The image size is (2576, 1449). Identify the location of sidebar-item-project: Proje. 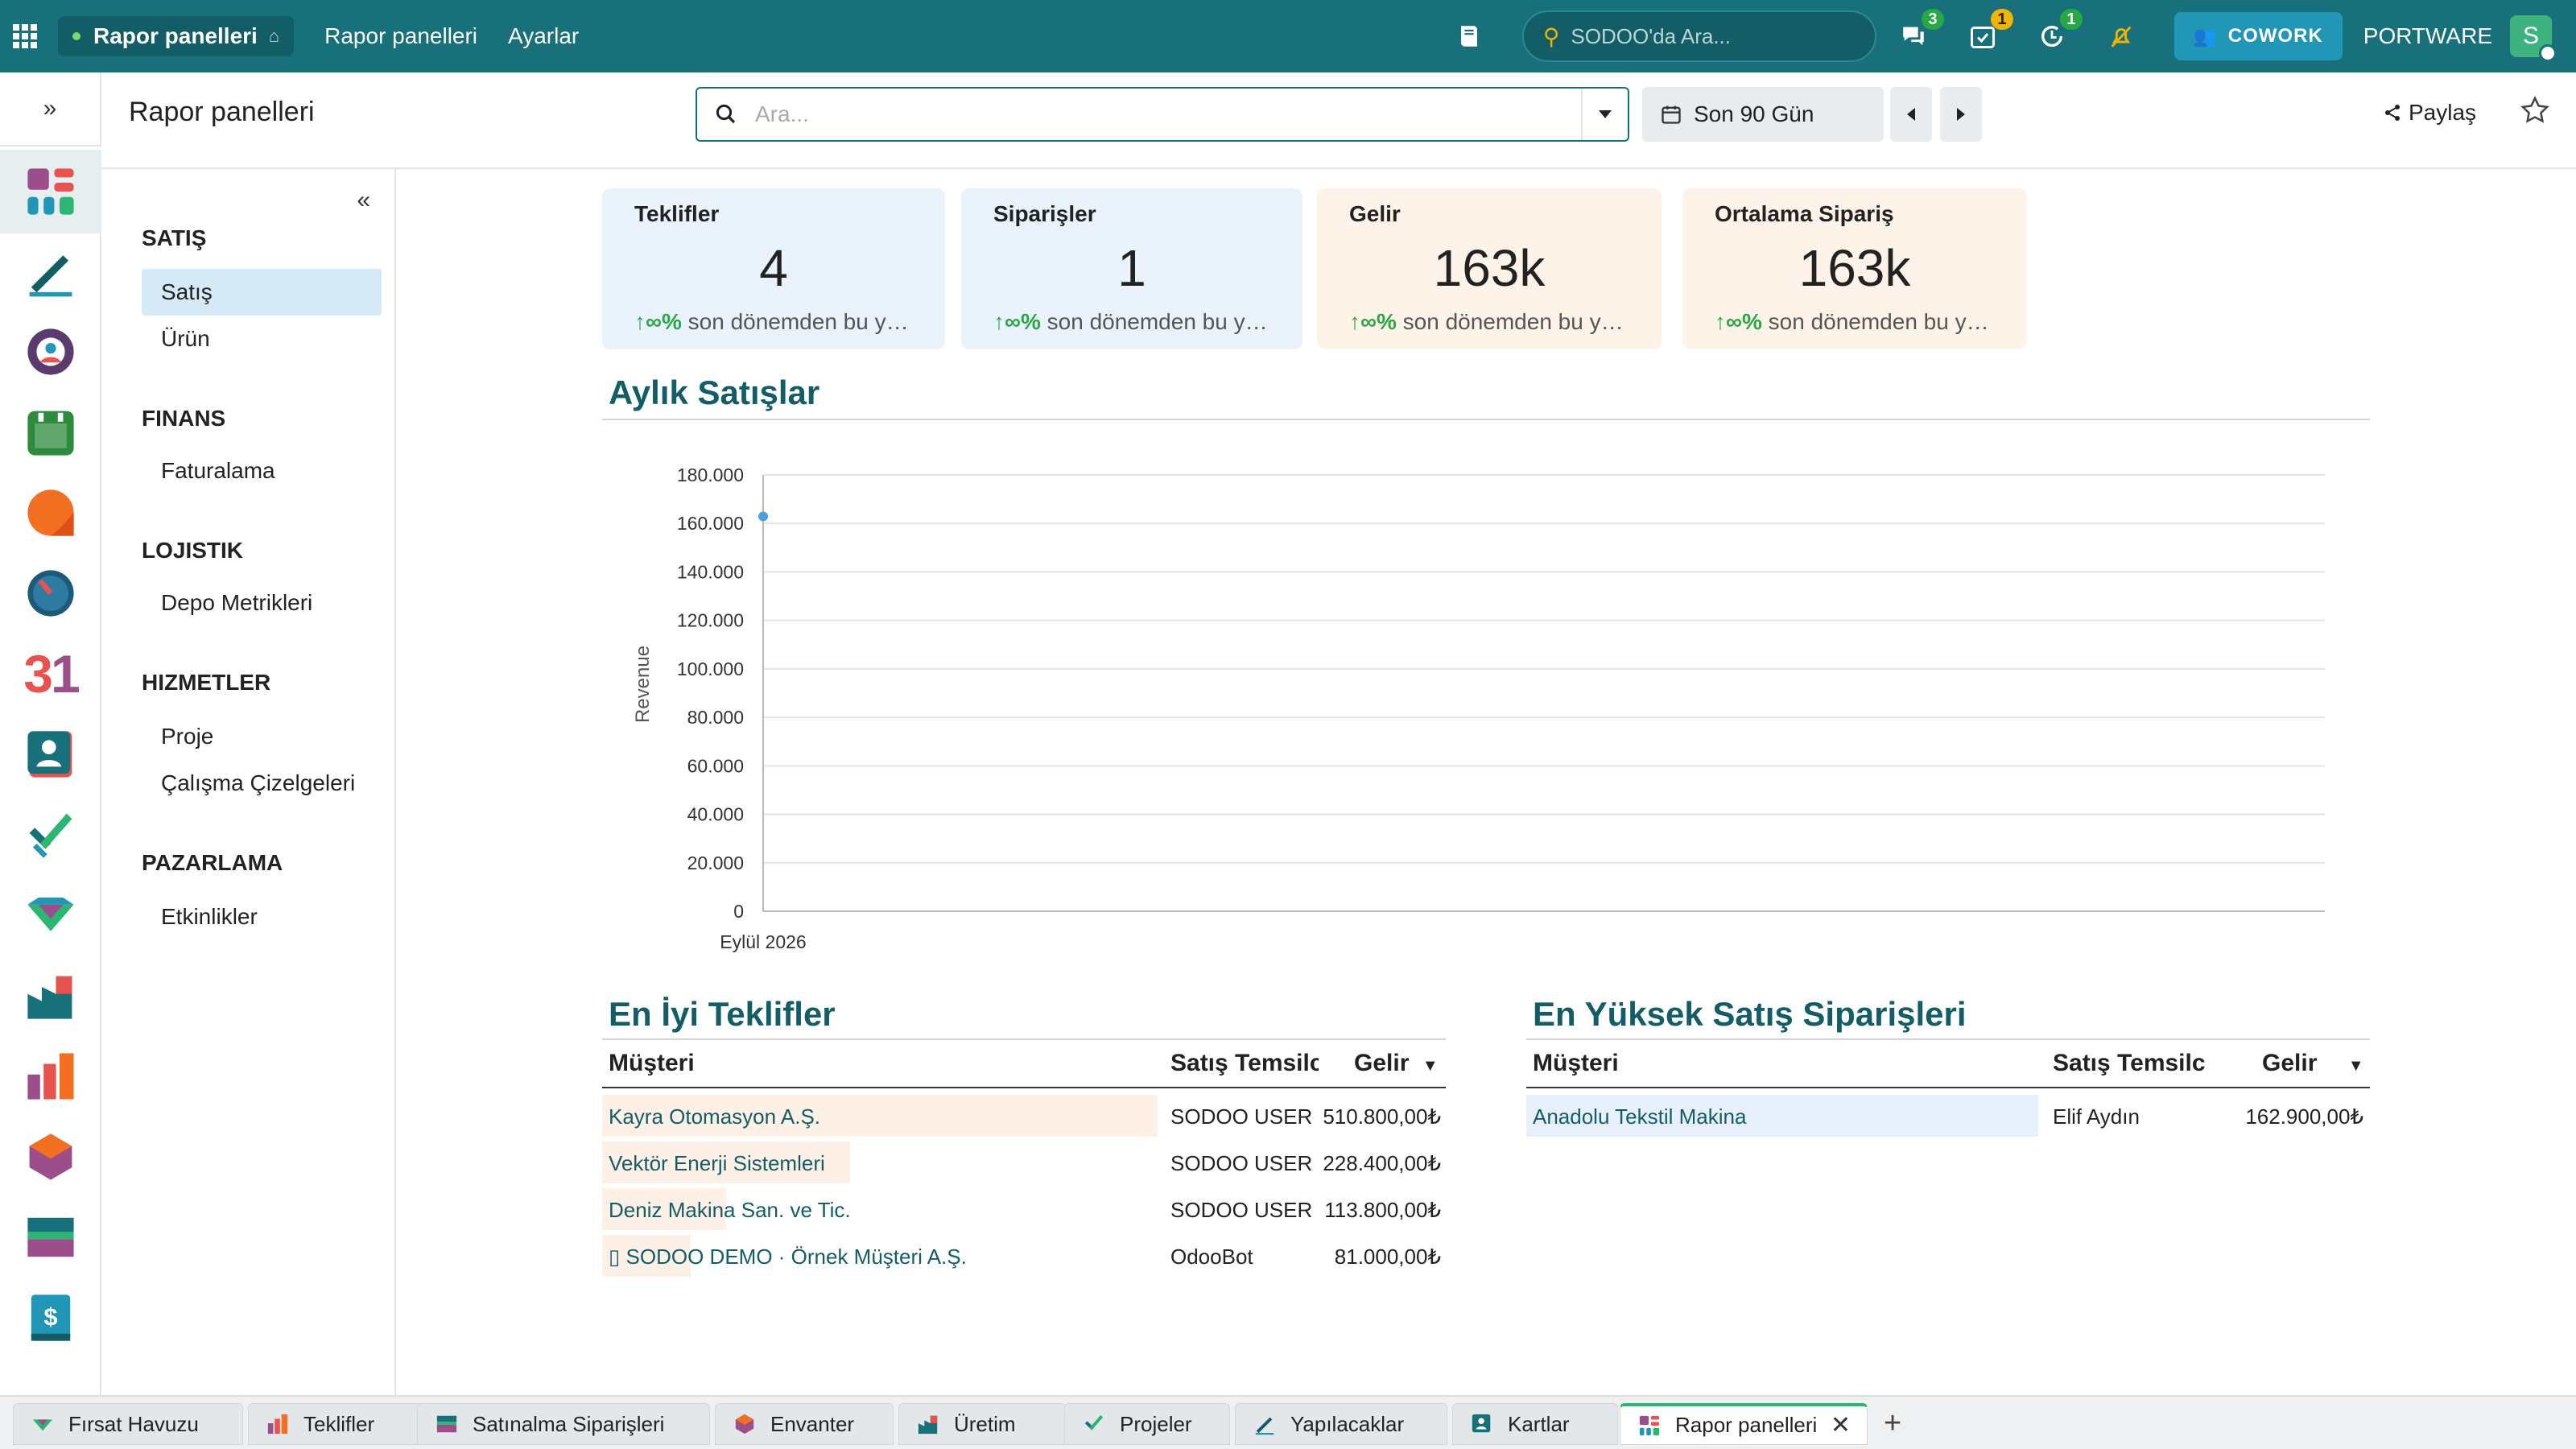
(262, 736).